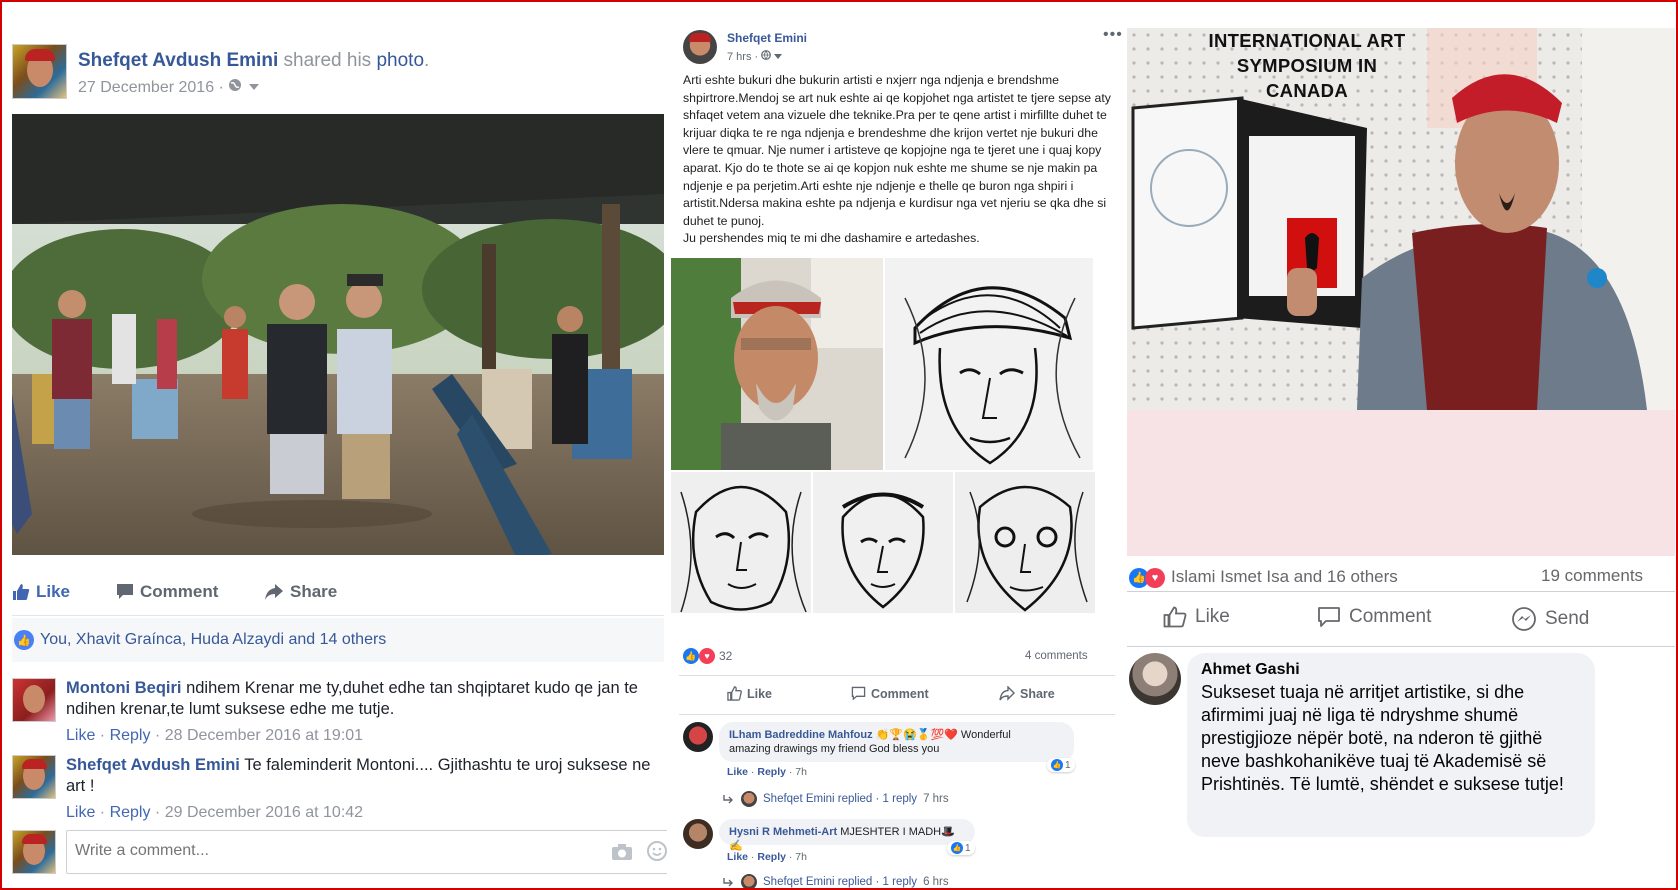  What do you see at coordinates (1056, 656) in the screenshot?
I see `comments-count-link: 4 comments` at bounding box center [1056, 656].